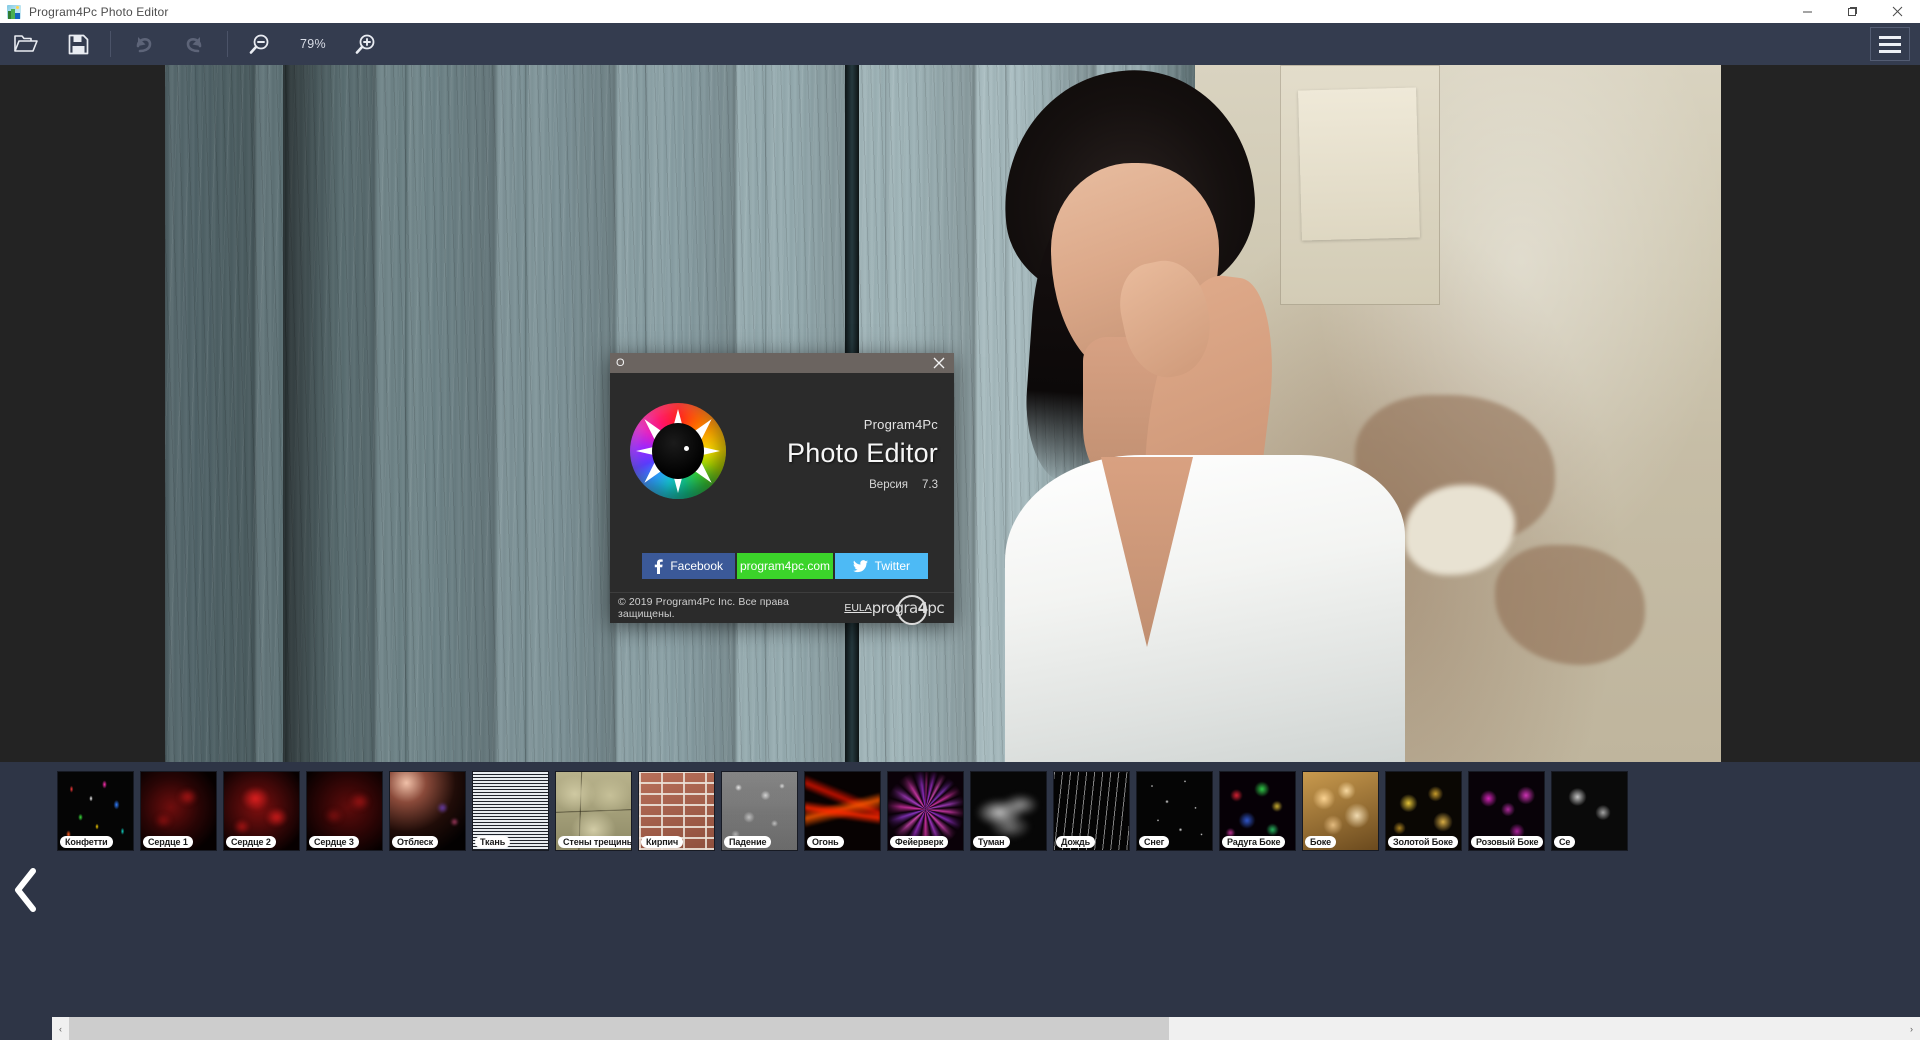  Describe the element at coordinates (908, 610) in the screenshot. I see `program4pc-footer-logo: progra 4 pc` at that location.